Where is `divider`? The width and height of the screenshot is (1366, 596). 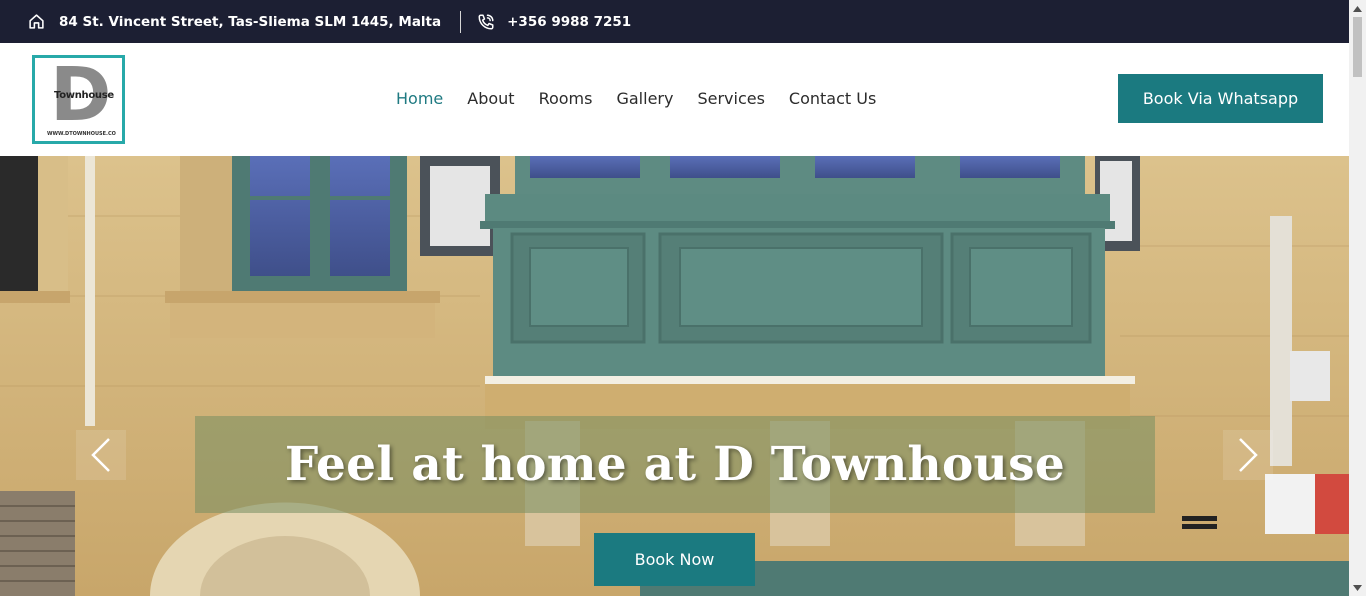
divider is located at coordinates (461, 21).